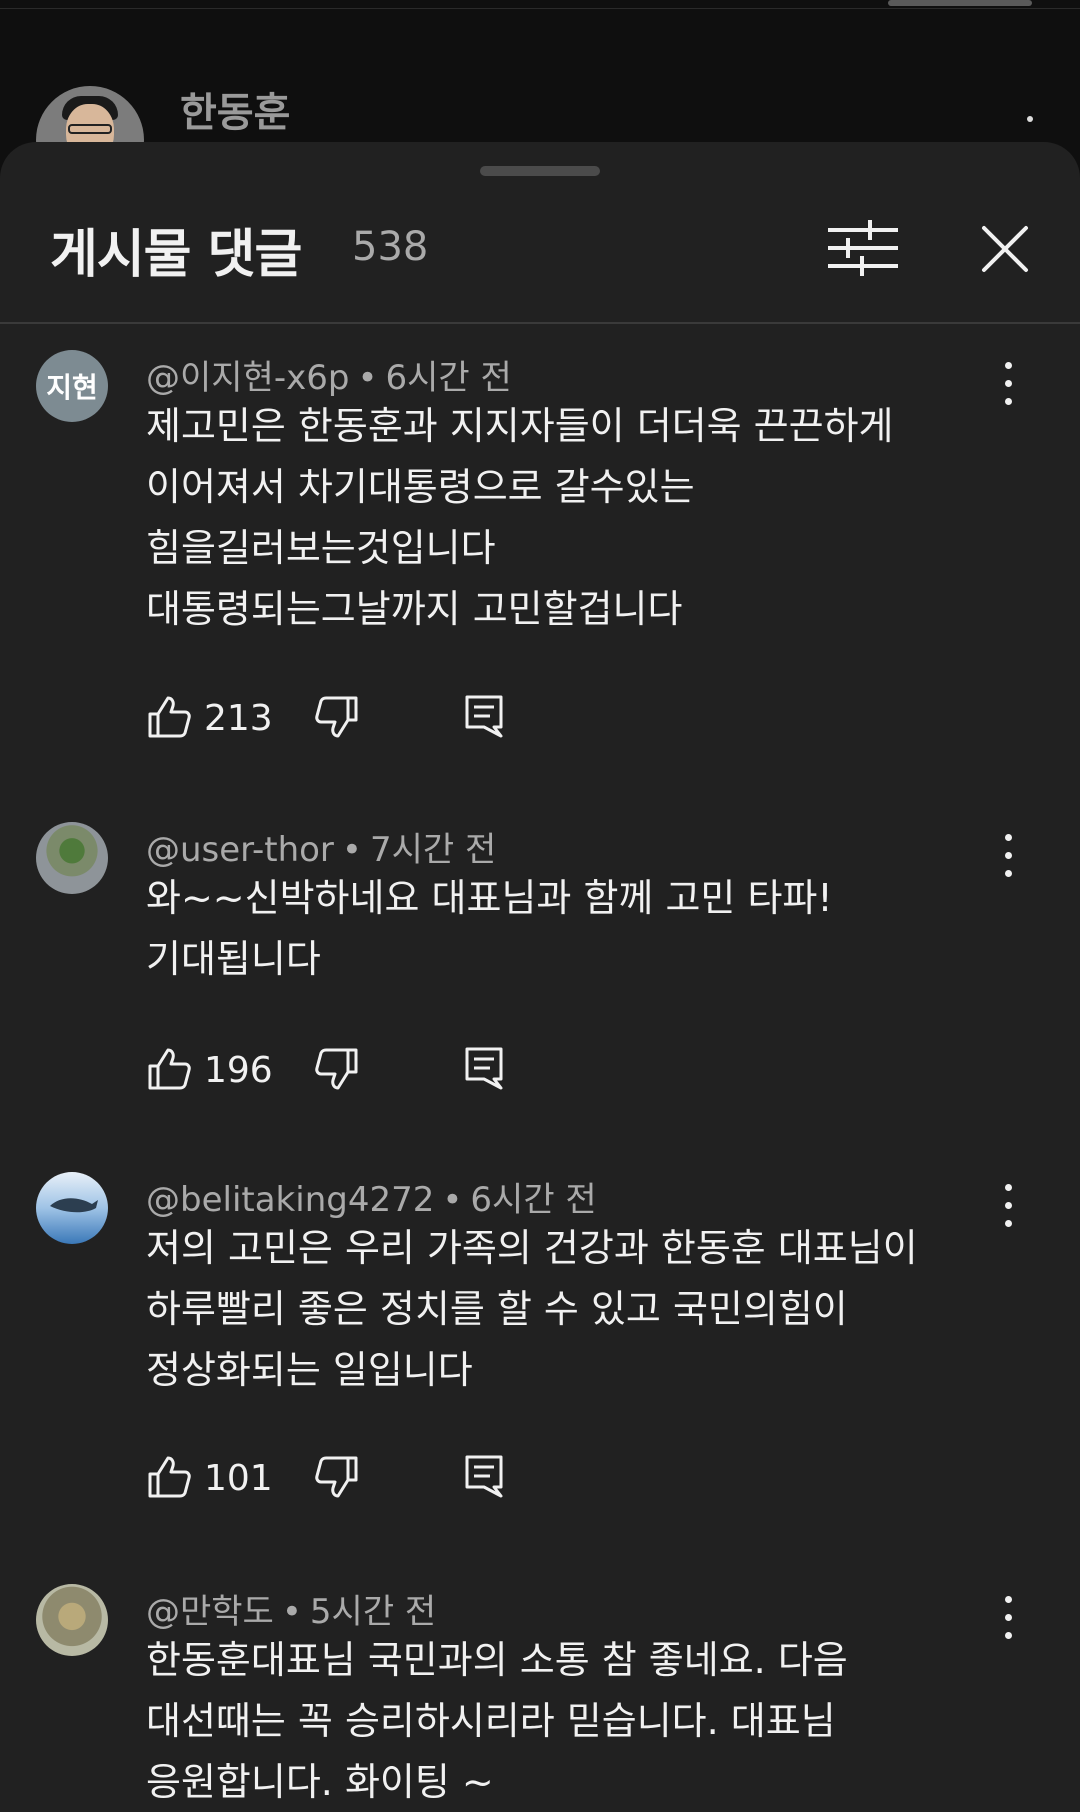 The width and height of the screenshot is (1080, 1812). I want to click on comment-line: 정상화되는 일입니다, so click(309, 1370).